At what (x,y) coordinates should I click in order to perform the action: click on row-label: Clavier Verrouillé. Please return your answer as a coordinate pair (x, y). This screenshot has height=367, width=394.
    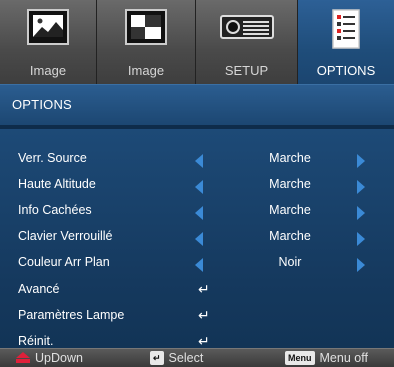
    Looking at the image, I should click on (65, 236).